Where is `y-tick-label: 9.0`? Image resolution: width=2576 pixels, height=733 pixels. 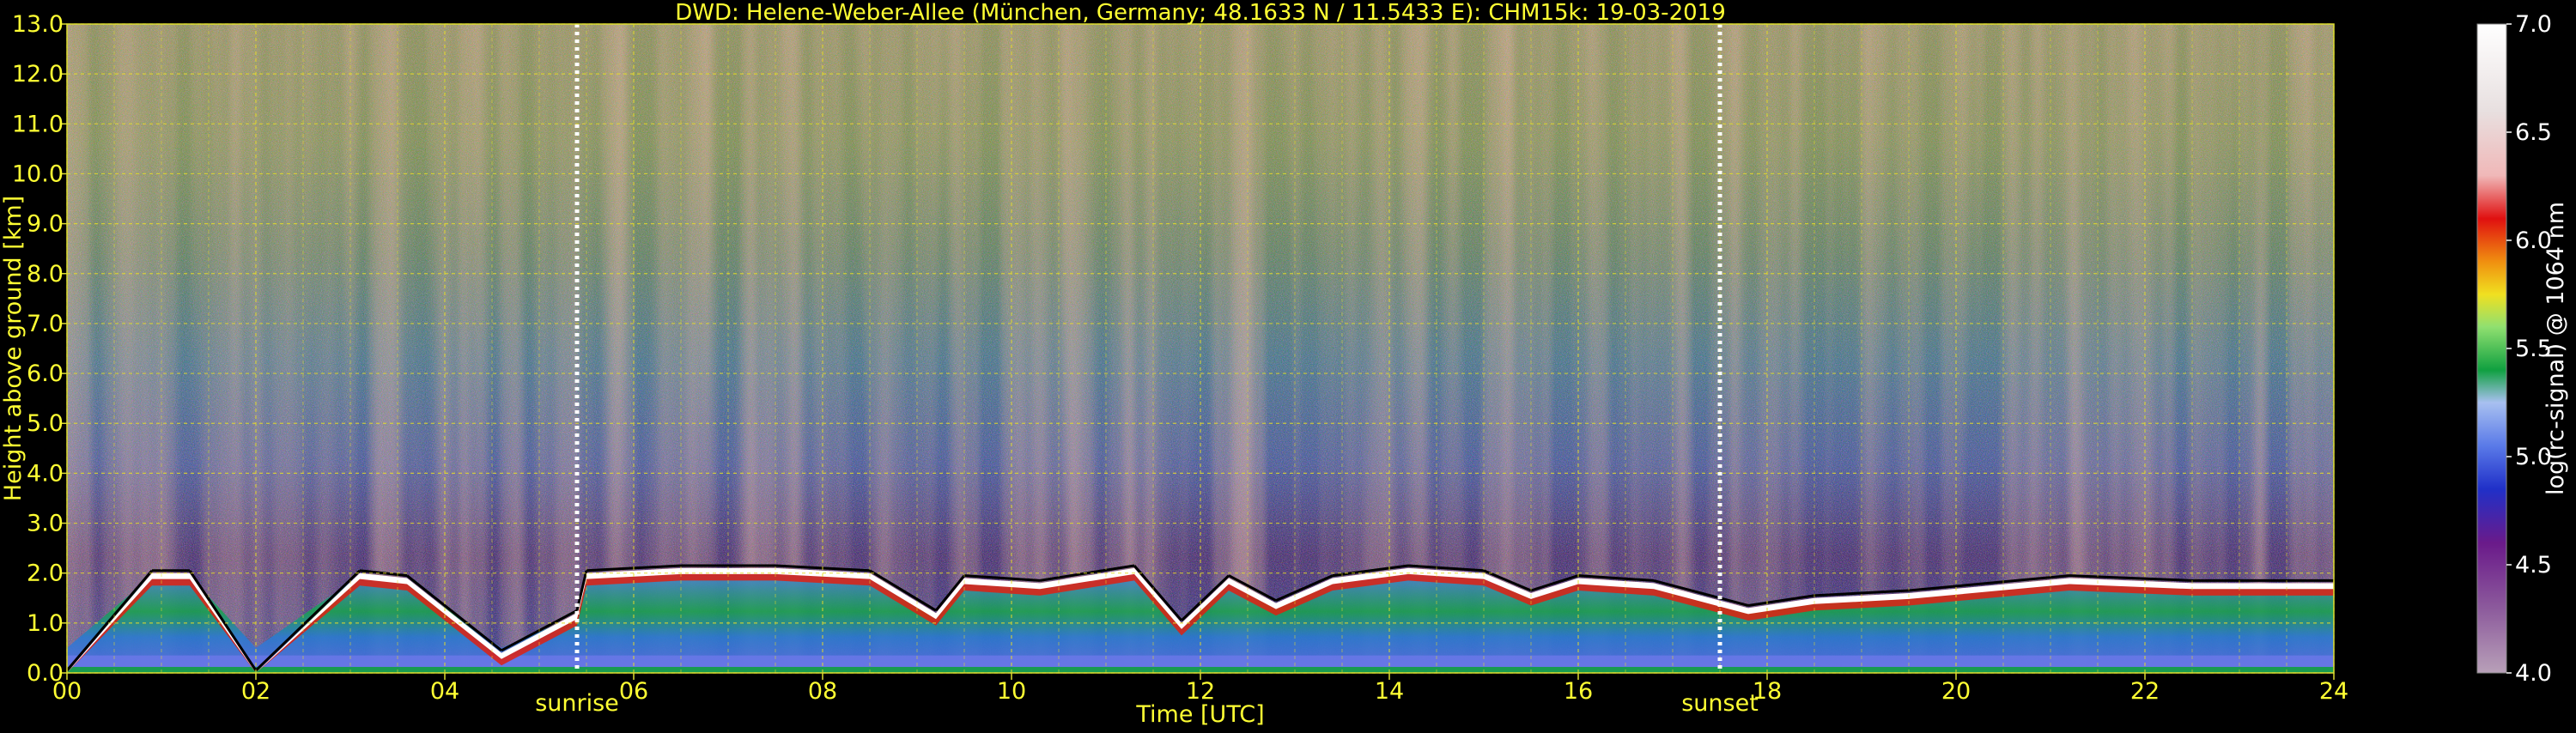
y-tick-label: 9.0 is located at coordinates (45, 224).